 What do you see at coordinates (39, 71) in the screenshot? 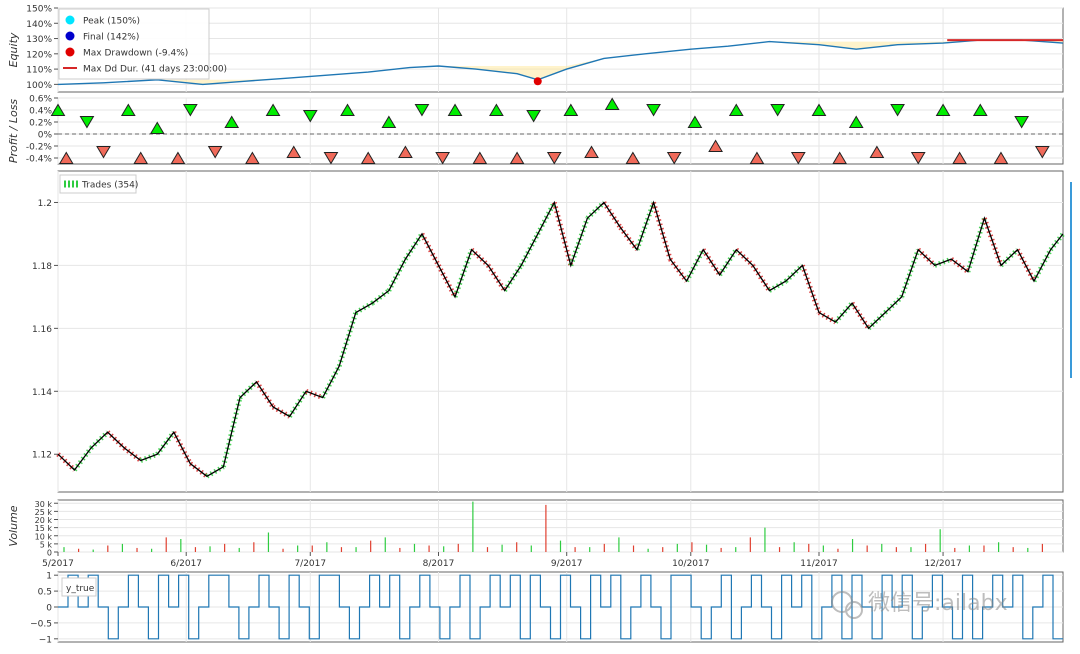
I see `y-tick-label: 110%` at bounding box center [39, 71].